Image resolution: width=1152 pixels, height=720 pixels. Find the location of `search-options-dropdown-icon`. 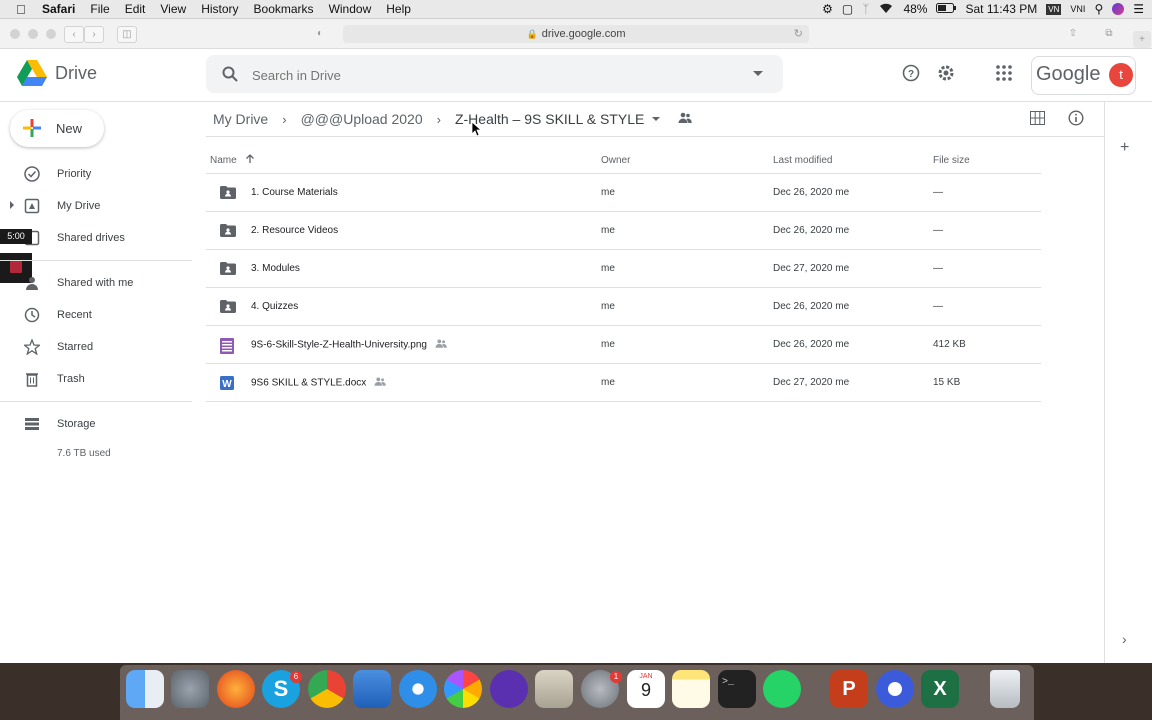

search-options-dropdown-icon is located at coordinates (758, 73).